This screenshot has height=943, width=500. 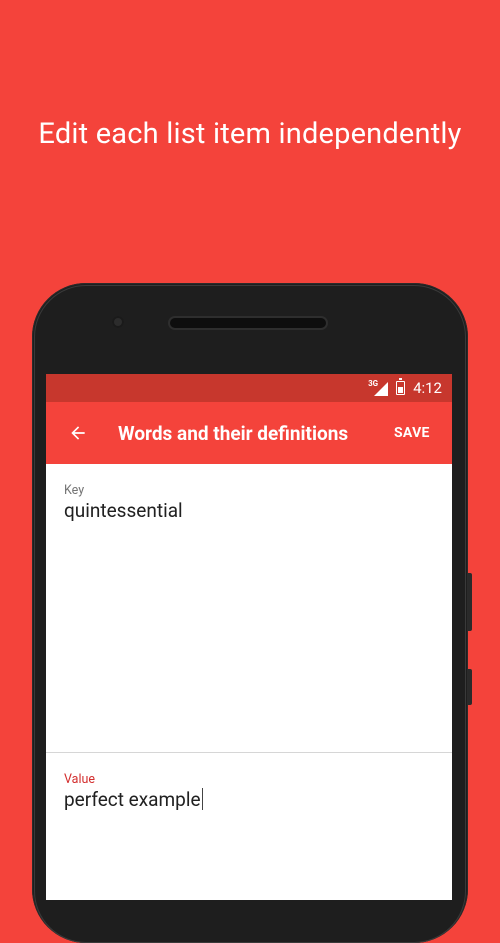 What do you see at coordinates (427, 388) in the screenshot?
I see `status-time: 4:12` at bounding box center [427, 388].